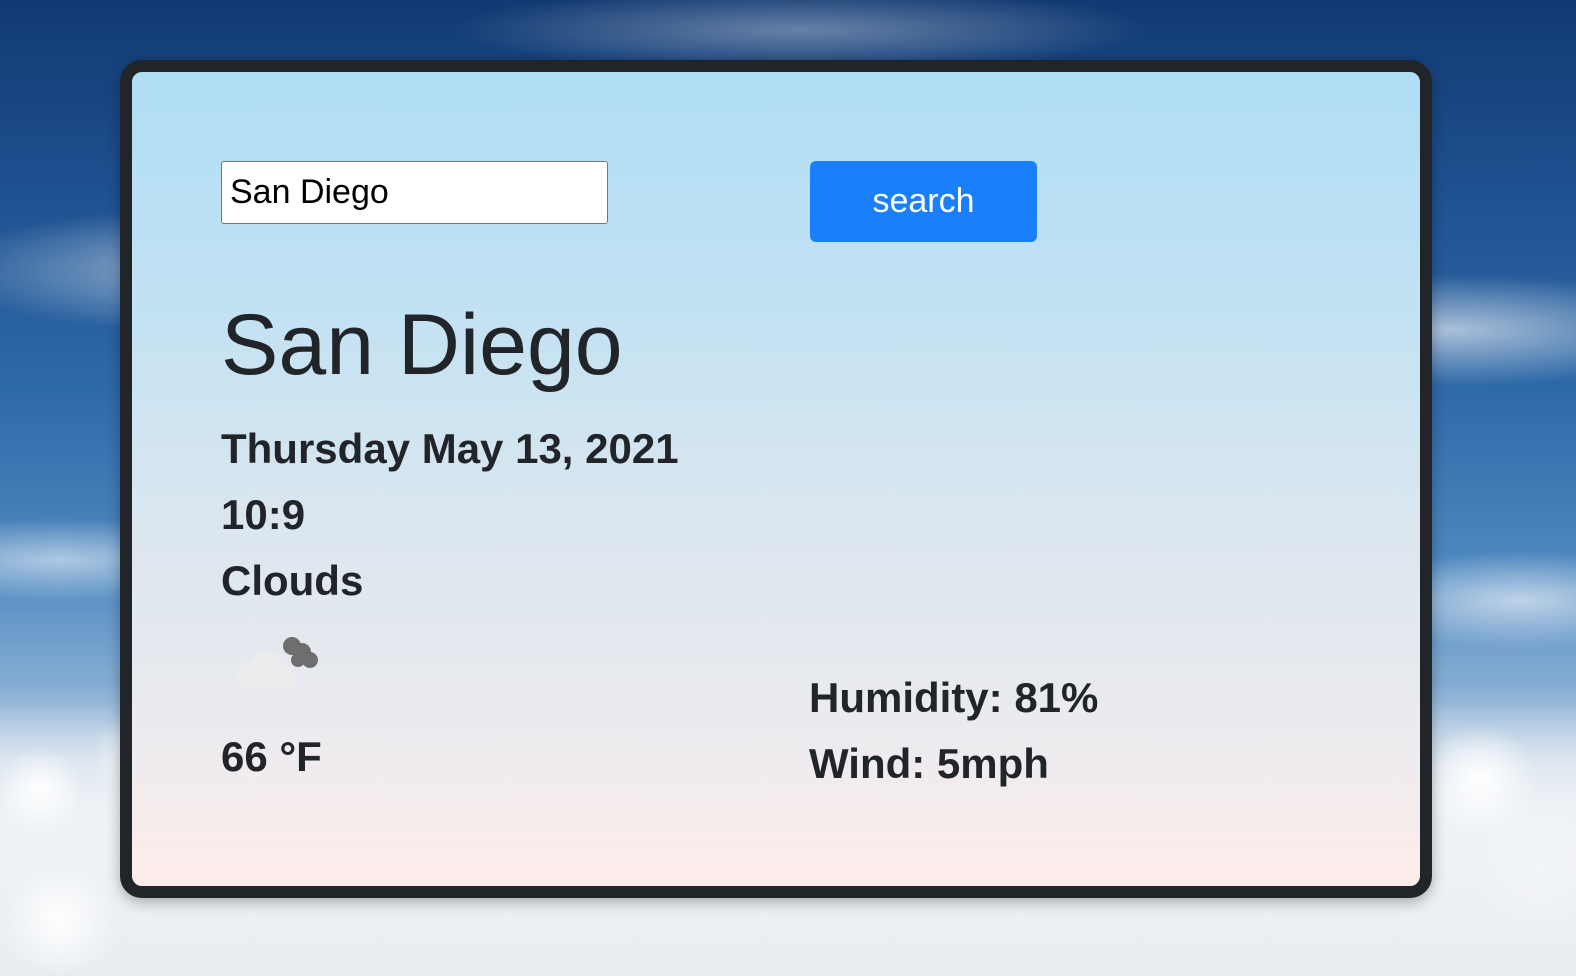 This screenshot has width=1576, height=976. What do you see at coordinates (292, 580) in the screenshot?
I see `weather-condition: Clouds` at bounding box center [292, 580].